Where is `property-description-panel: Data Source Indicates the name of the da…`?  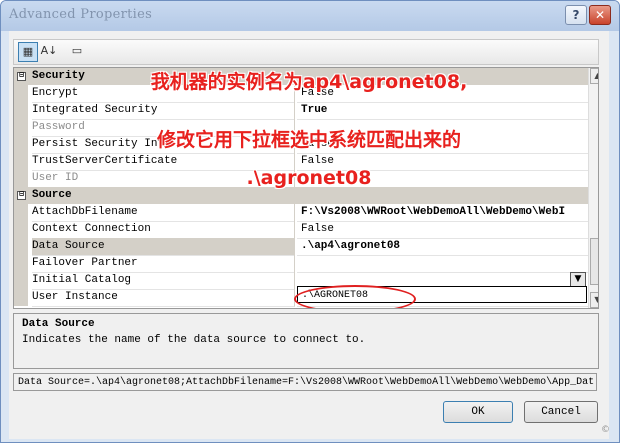 property-description-panel: Data Source Indicates the name of the da… is located at coordinates (306, 341).